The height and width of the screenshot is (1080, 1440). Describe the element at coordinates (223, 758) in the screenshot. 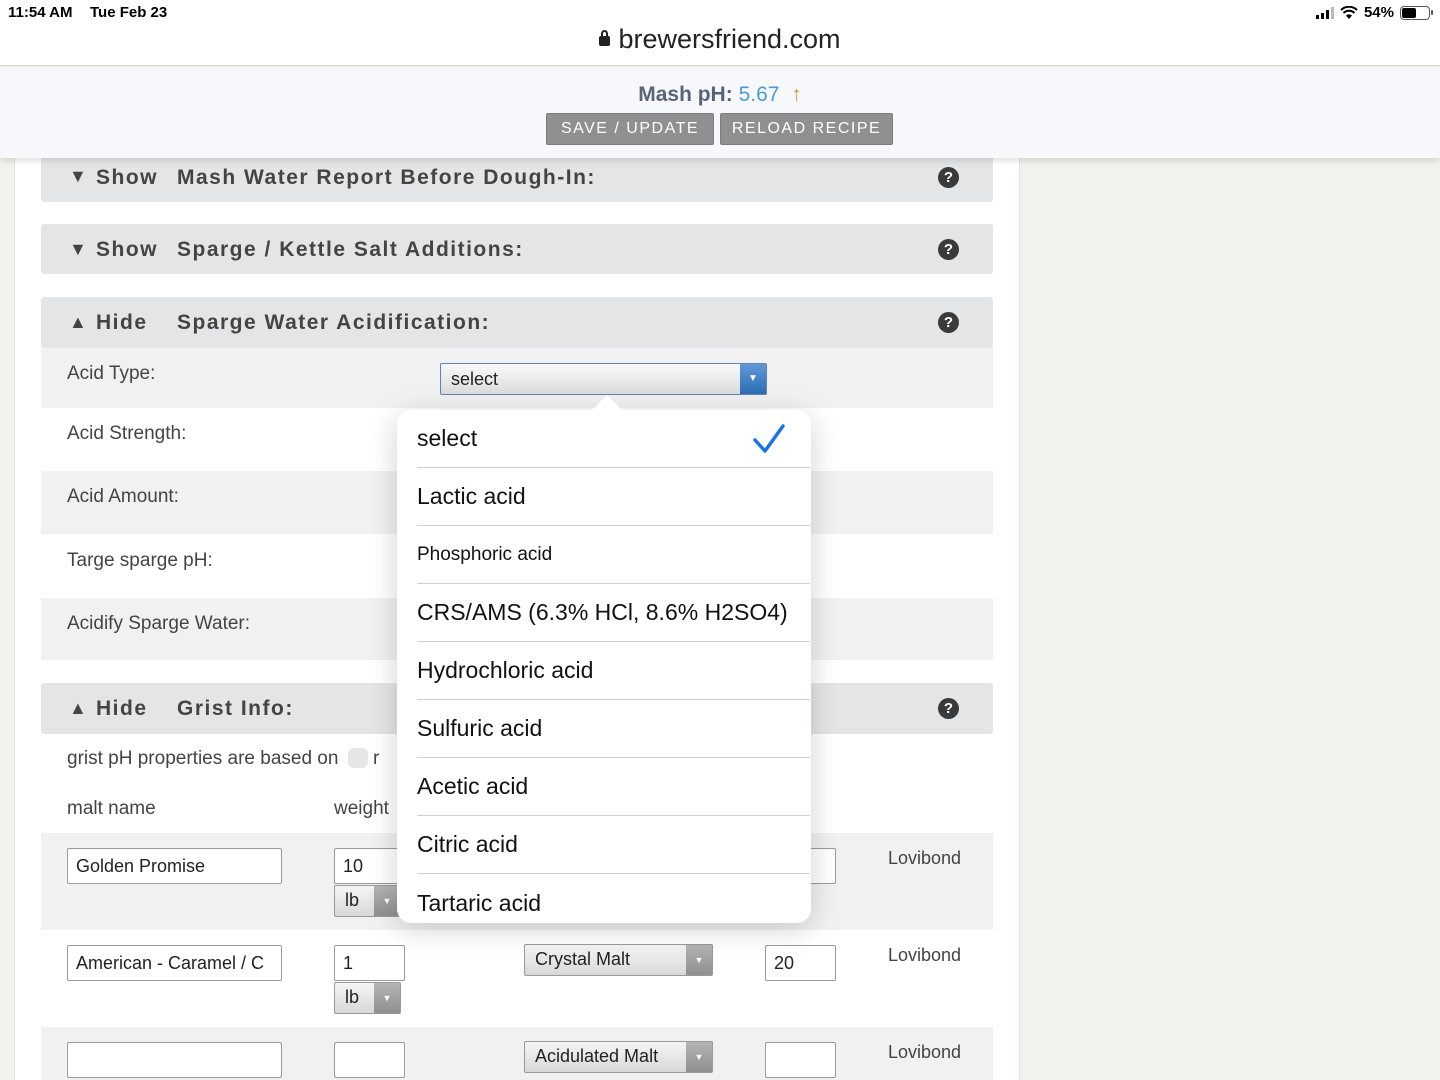

I see `grist-note: grist pH properties are based on r` at that location.